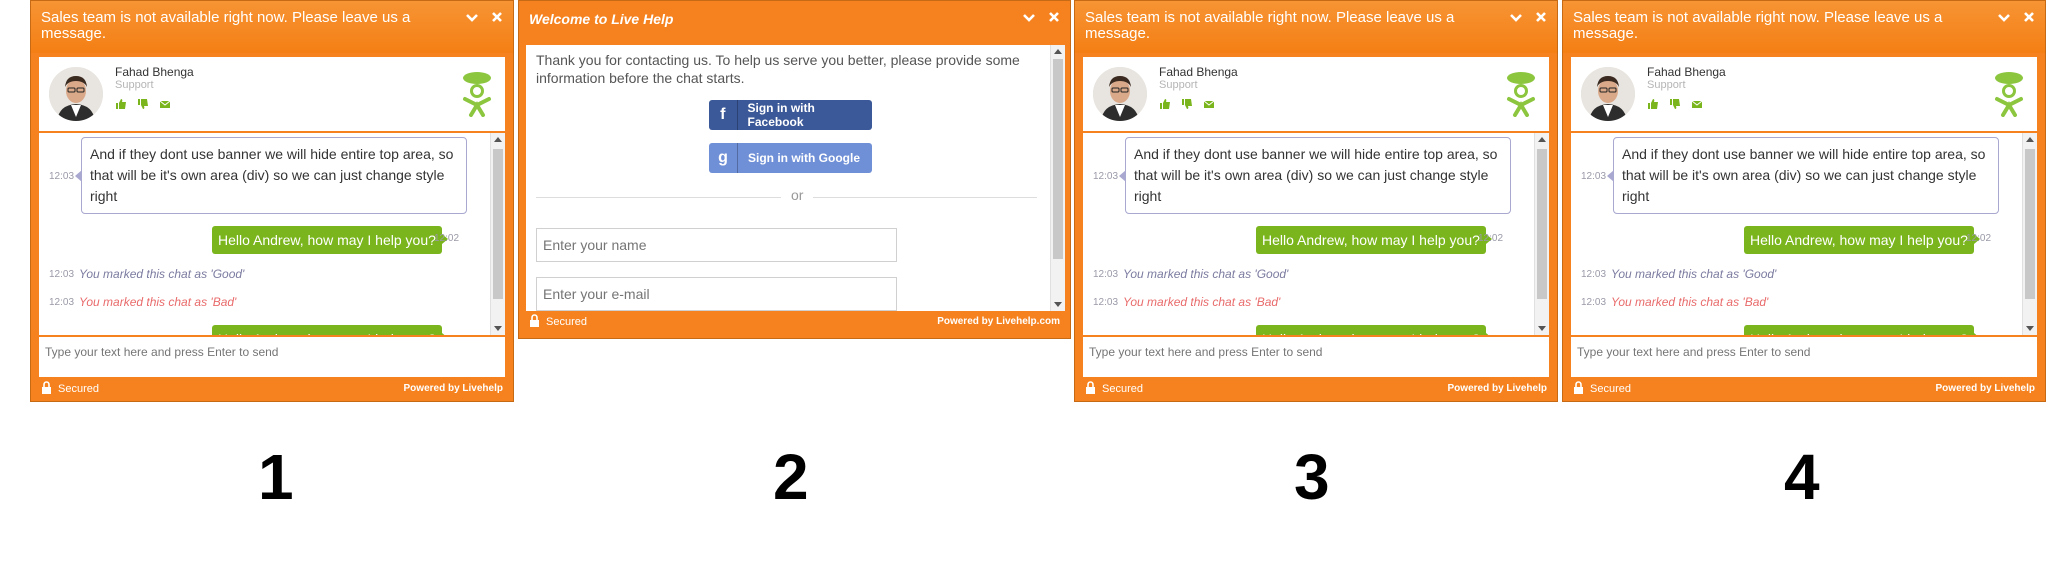  What do you see at coordinates (781, 115) in the screenshot?
I see `facebook-signin-label: Sign in with Facebook` at bounding box center [781, 115].